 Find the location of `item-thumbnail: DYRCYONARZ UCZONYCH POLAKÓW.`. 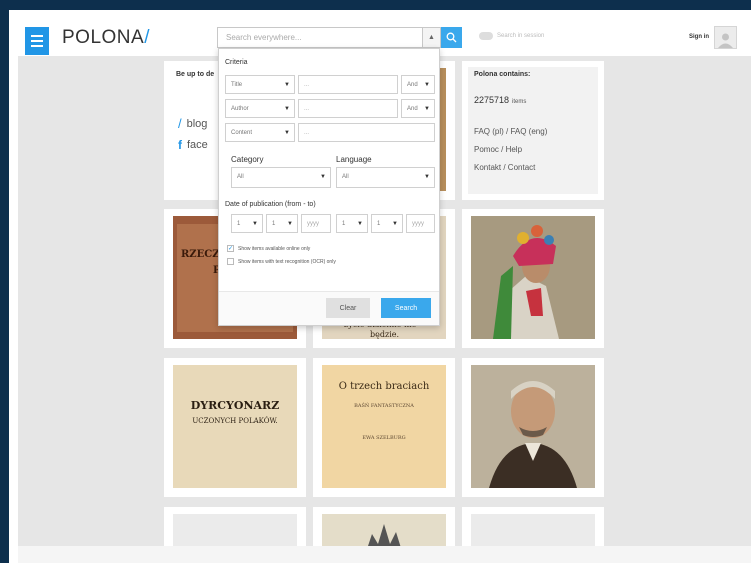

item-thumbnail: DYRCYONARZ UCZONYCH POLAKÓW. is located at coordinates (235, 426).